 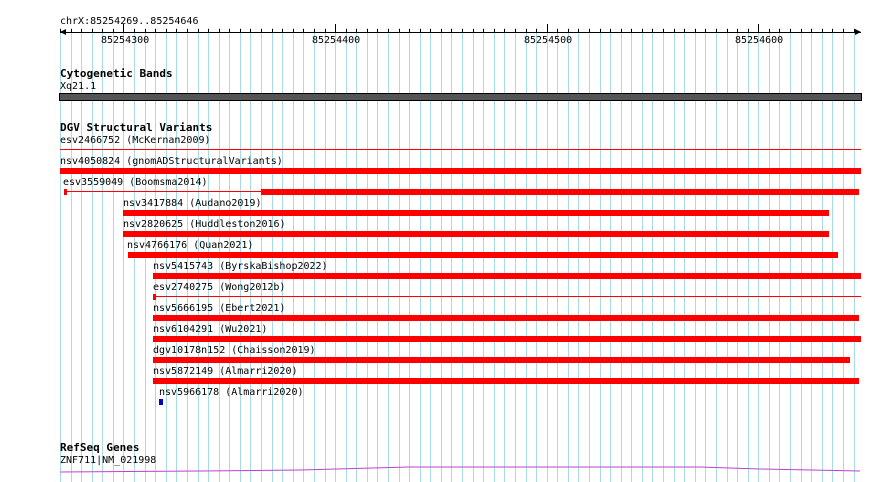 What do you see at coordinates (136, 128) in the screenshot?
I see `track-title-dgv: DGV Structural Variants` at bounding box center [136, 128].